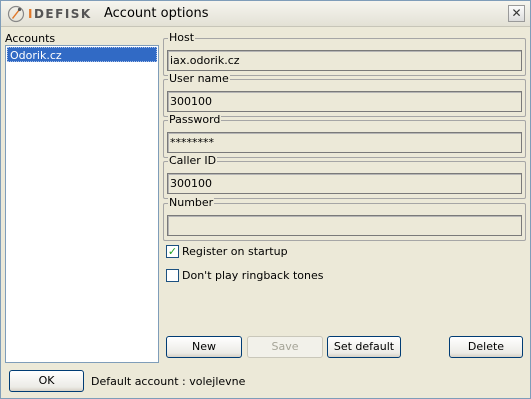  Describe the element at coordinates (235, 251) in the screenshot. I see `register-label: Register on startup` at that location.